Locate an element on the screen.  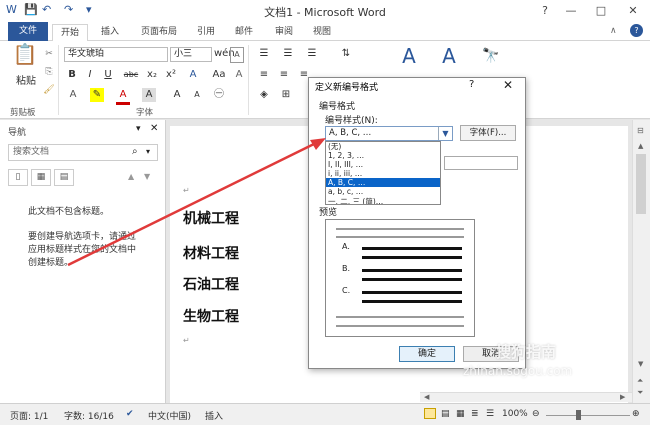
watermark-url: zhinan.sogou.com is located at coordinates (518, 371).